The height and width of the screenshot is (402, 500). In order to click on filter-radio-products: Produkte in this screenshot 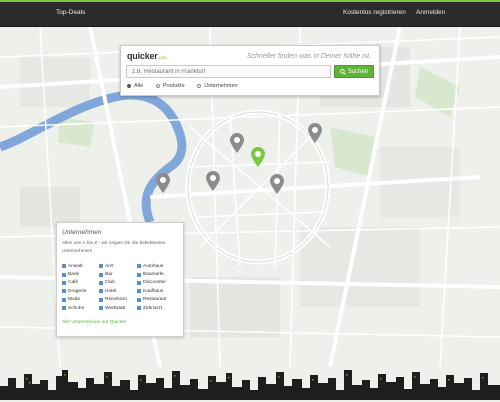, I will do `click(170, 86)`.